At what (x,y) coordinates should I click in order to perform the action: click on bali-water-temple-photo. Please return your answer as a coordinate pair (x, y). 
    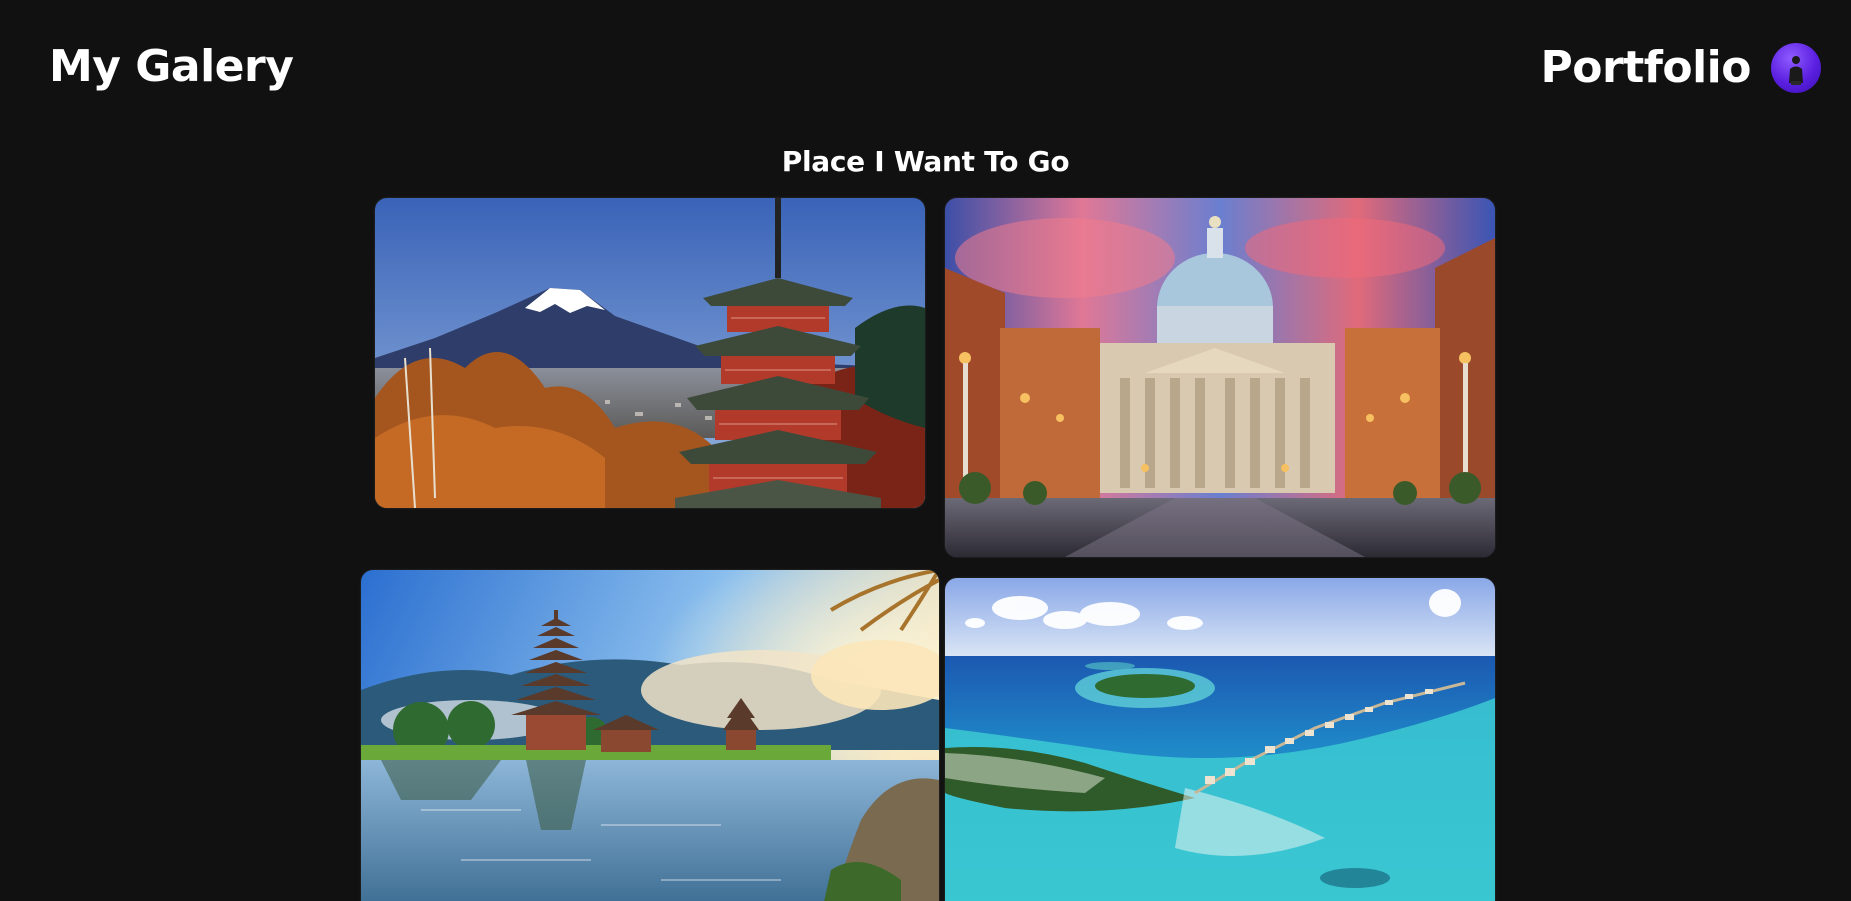
    Looking at the image, I should click on (650, 735).